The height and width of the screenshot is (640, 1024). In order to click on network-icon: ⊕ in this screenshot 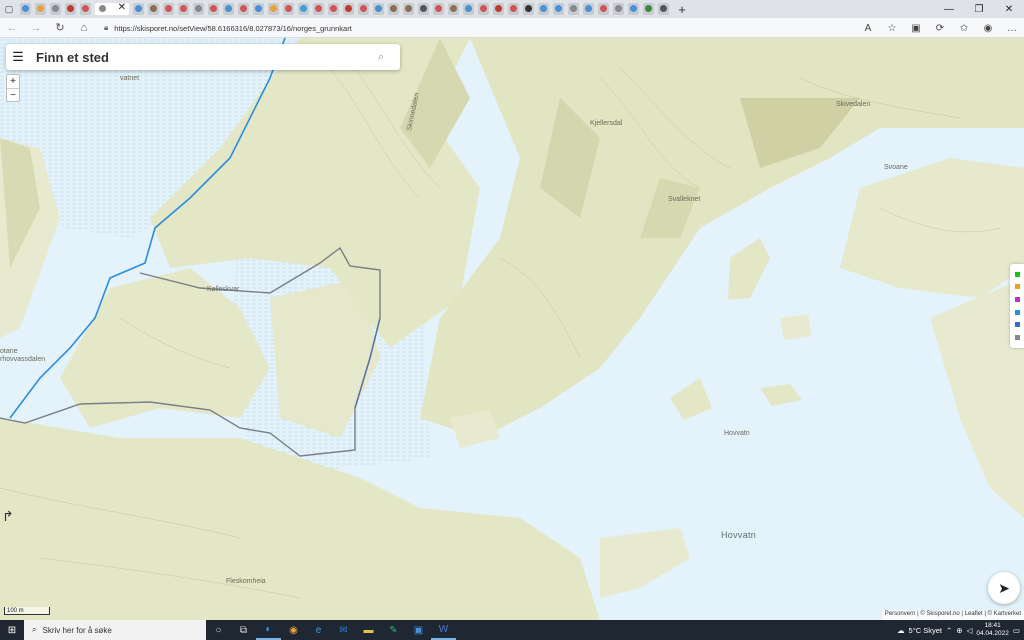, I will do `click(959, 630)`.